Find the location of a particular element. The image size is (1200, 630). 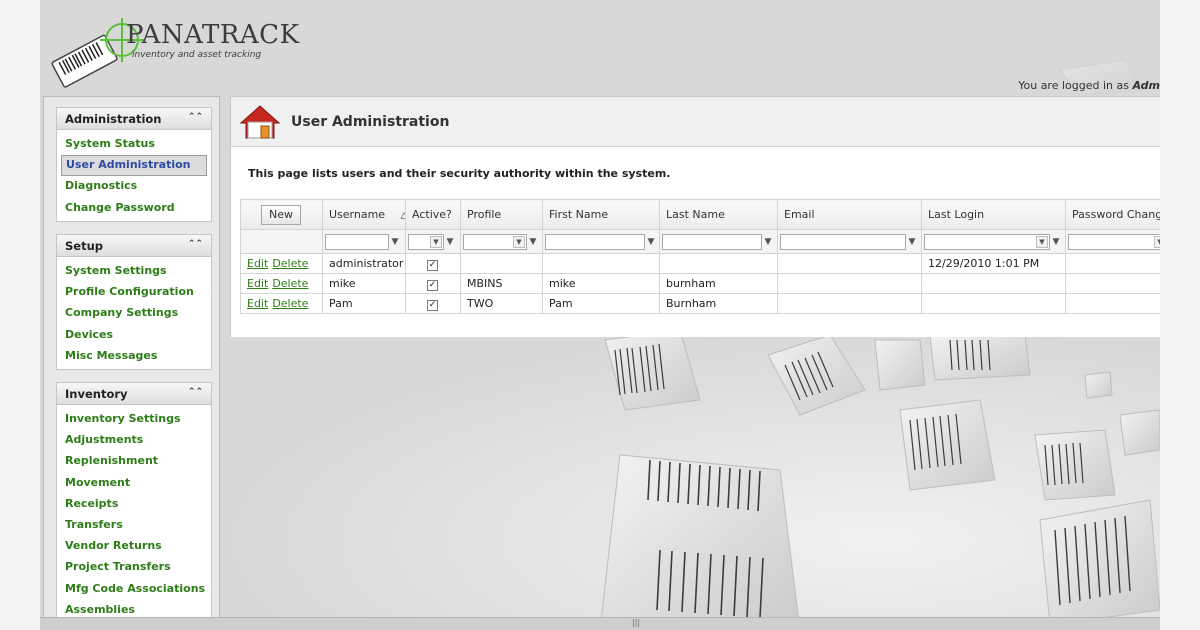

sidebar-item-system-settings: System Settings is located at coordinates (134, 271).